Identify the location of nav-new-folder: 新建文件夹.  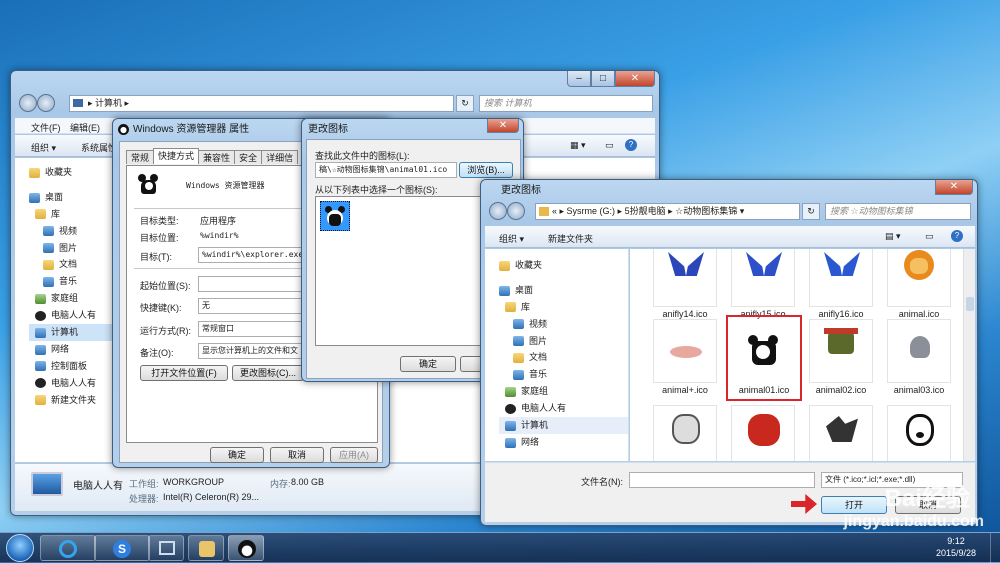
(74, 400).